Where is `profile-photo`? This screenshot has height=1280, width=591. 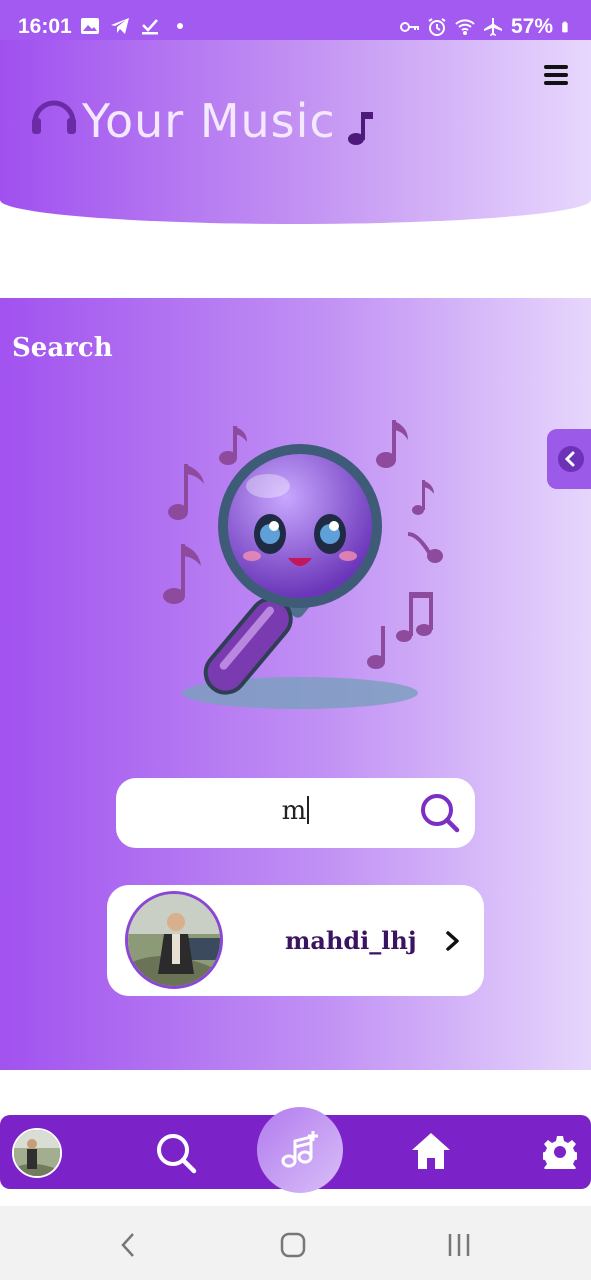
profile-photo is located at coordinates (37, 1153).